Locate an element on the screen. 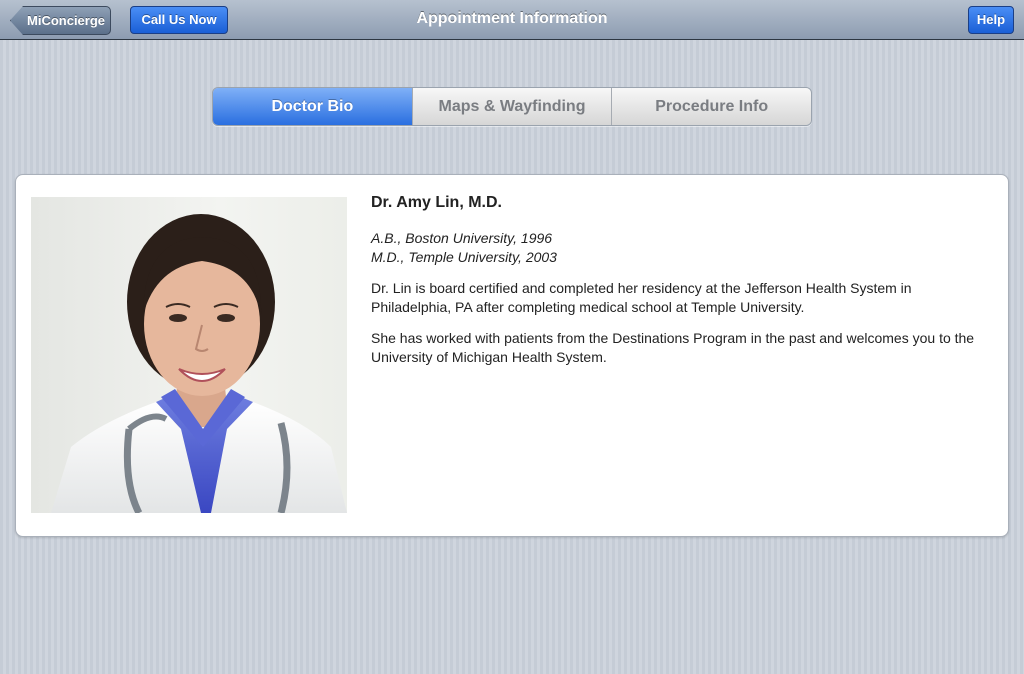  doctor-portrait-image is located at coordinates (199, 363).